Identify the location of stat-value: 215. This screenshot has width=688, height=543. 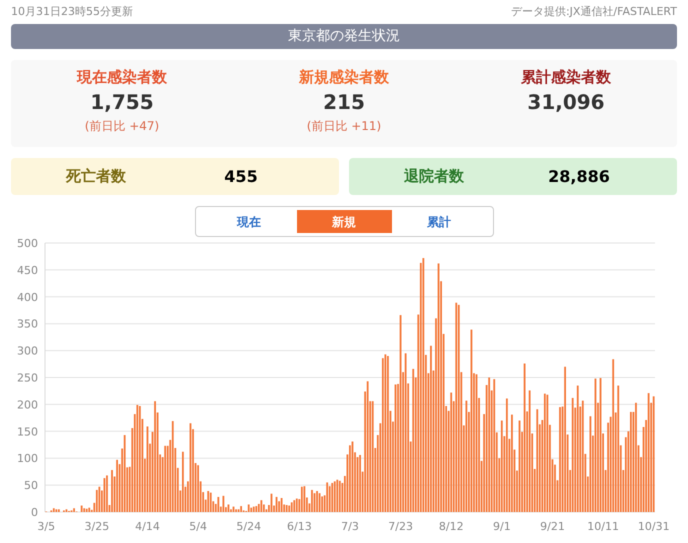
(344, 102).